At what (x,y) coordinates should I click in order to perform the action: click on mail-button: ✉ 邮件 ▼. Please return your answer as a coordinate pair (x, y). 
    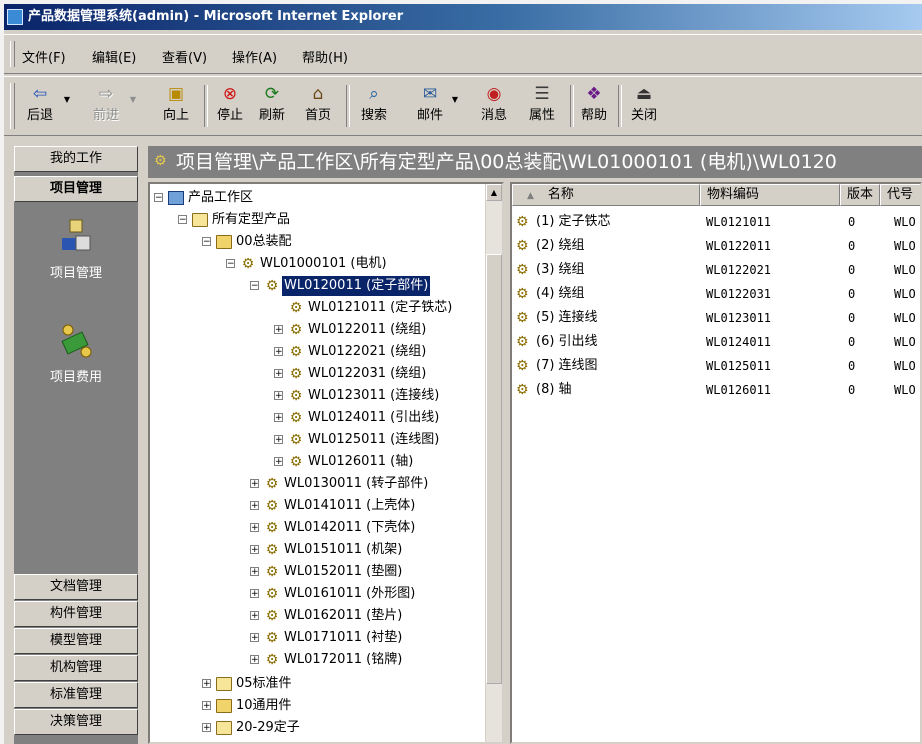
    Looking at the image, I should click on (435, 106).